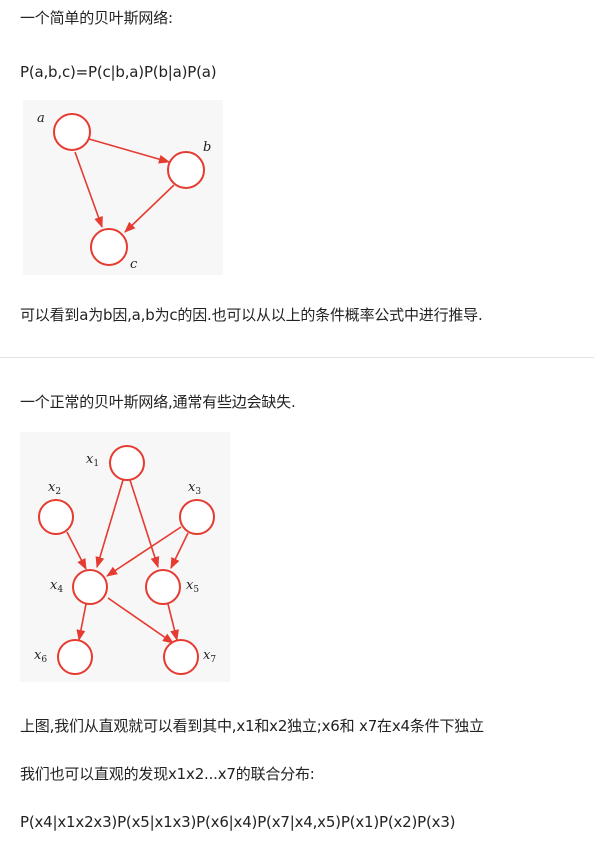 Image resolution: width=594 pixels, height=844 pixels. I want to click on edge-x3-x4, so click(144, 551).